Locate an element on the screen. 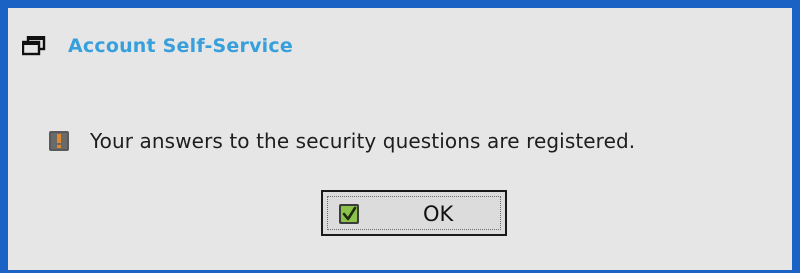 Image resolution: width=800 pixels, height=273 pixels. warning-icon is located at coordinates (59, 141).